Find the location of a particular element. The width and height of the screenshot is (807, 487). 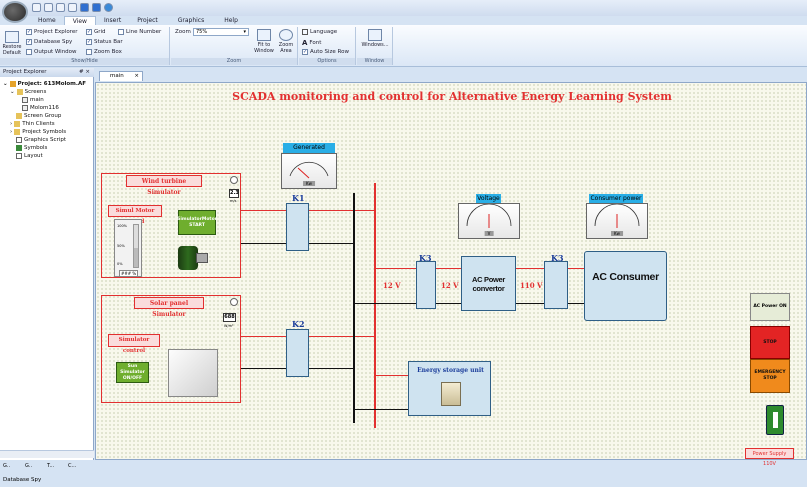

tree-screens: ⌄ Screens is located at coordinates (28, 92).